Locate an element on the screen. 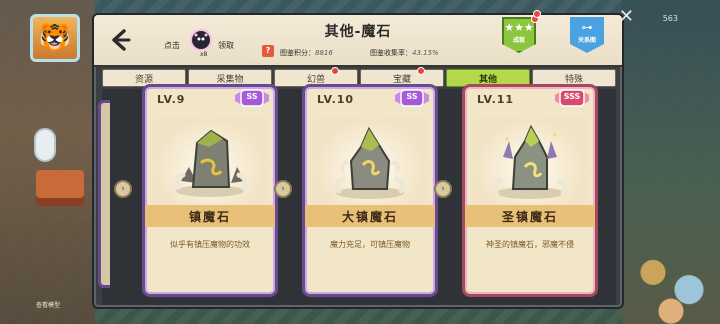  item-description: 似乎有镇压魔物的功效 is located at coordinates (210, 244).